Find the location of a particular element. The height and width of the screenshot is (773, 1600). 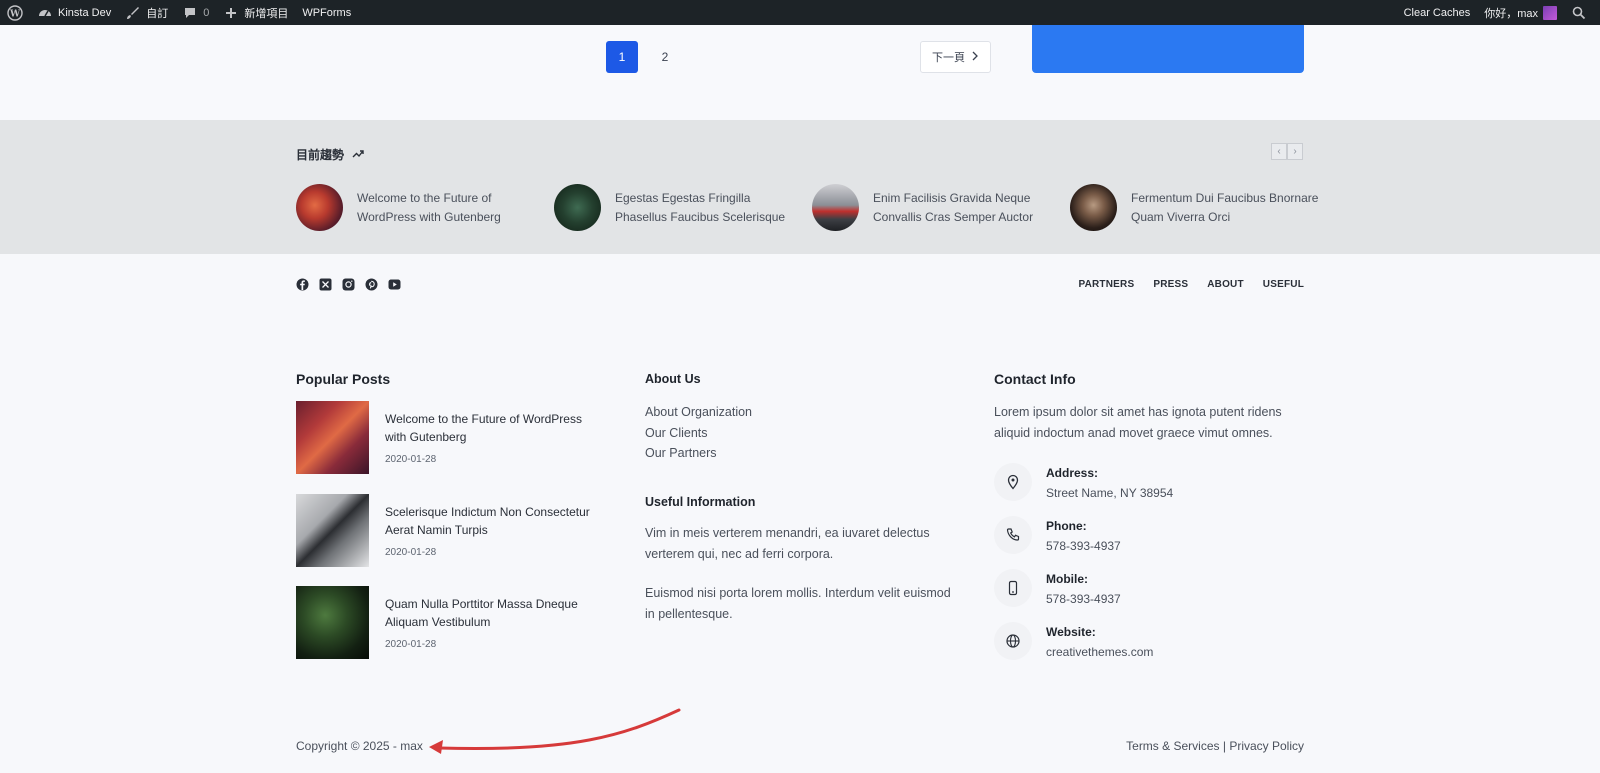

our-partners-link: Our Partners is located at coordinates (698, 453).